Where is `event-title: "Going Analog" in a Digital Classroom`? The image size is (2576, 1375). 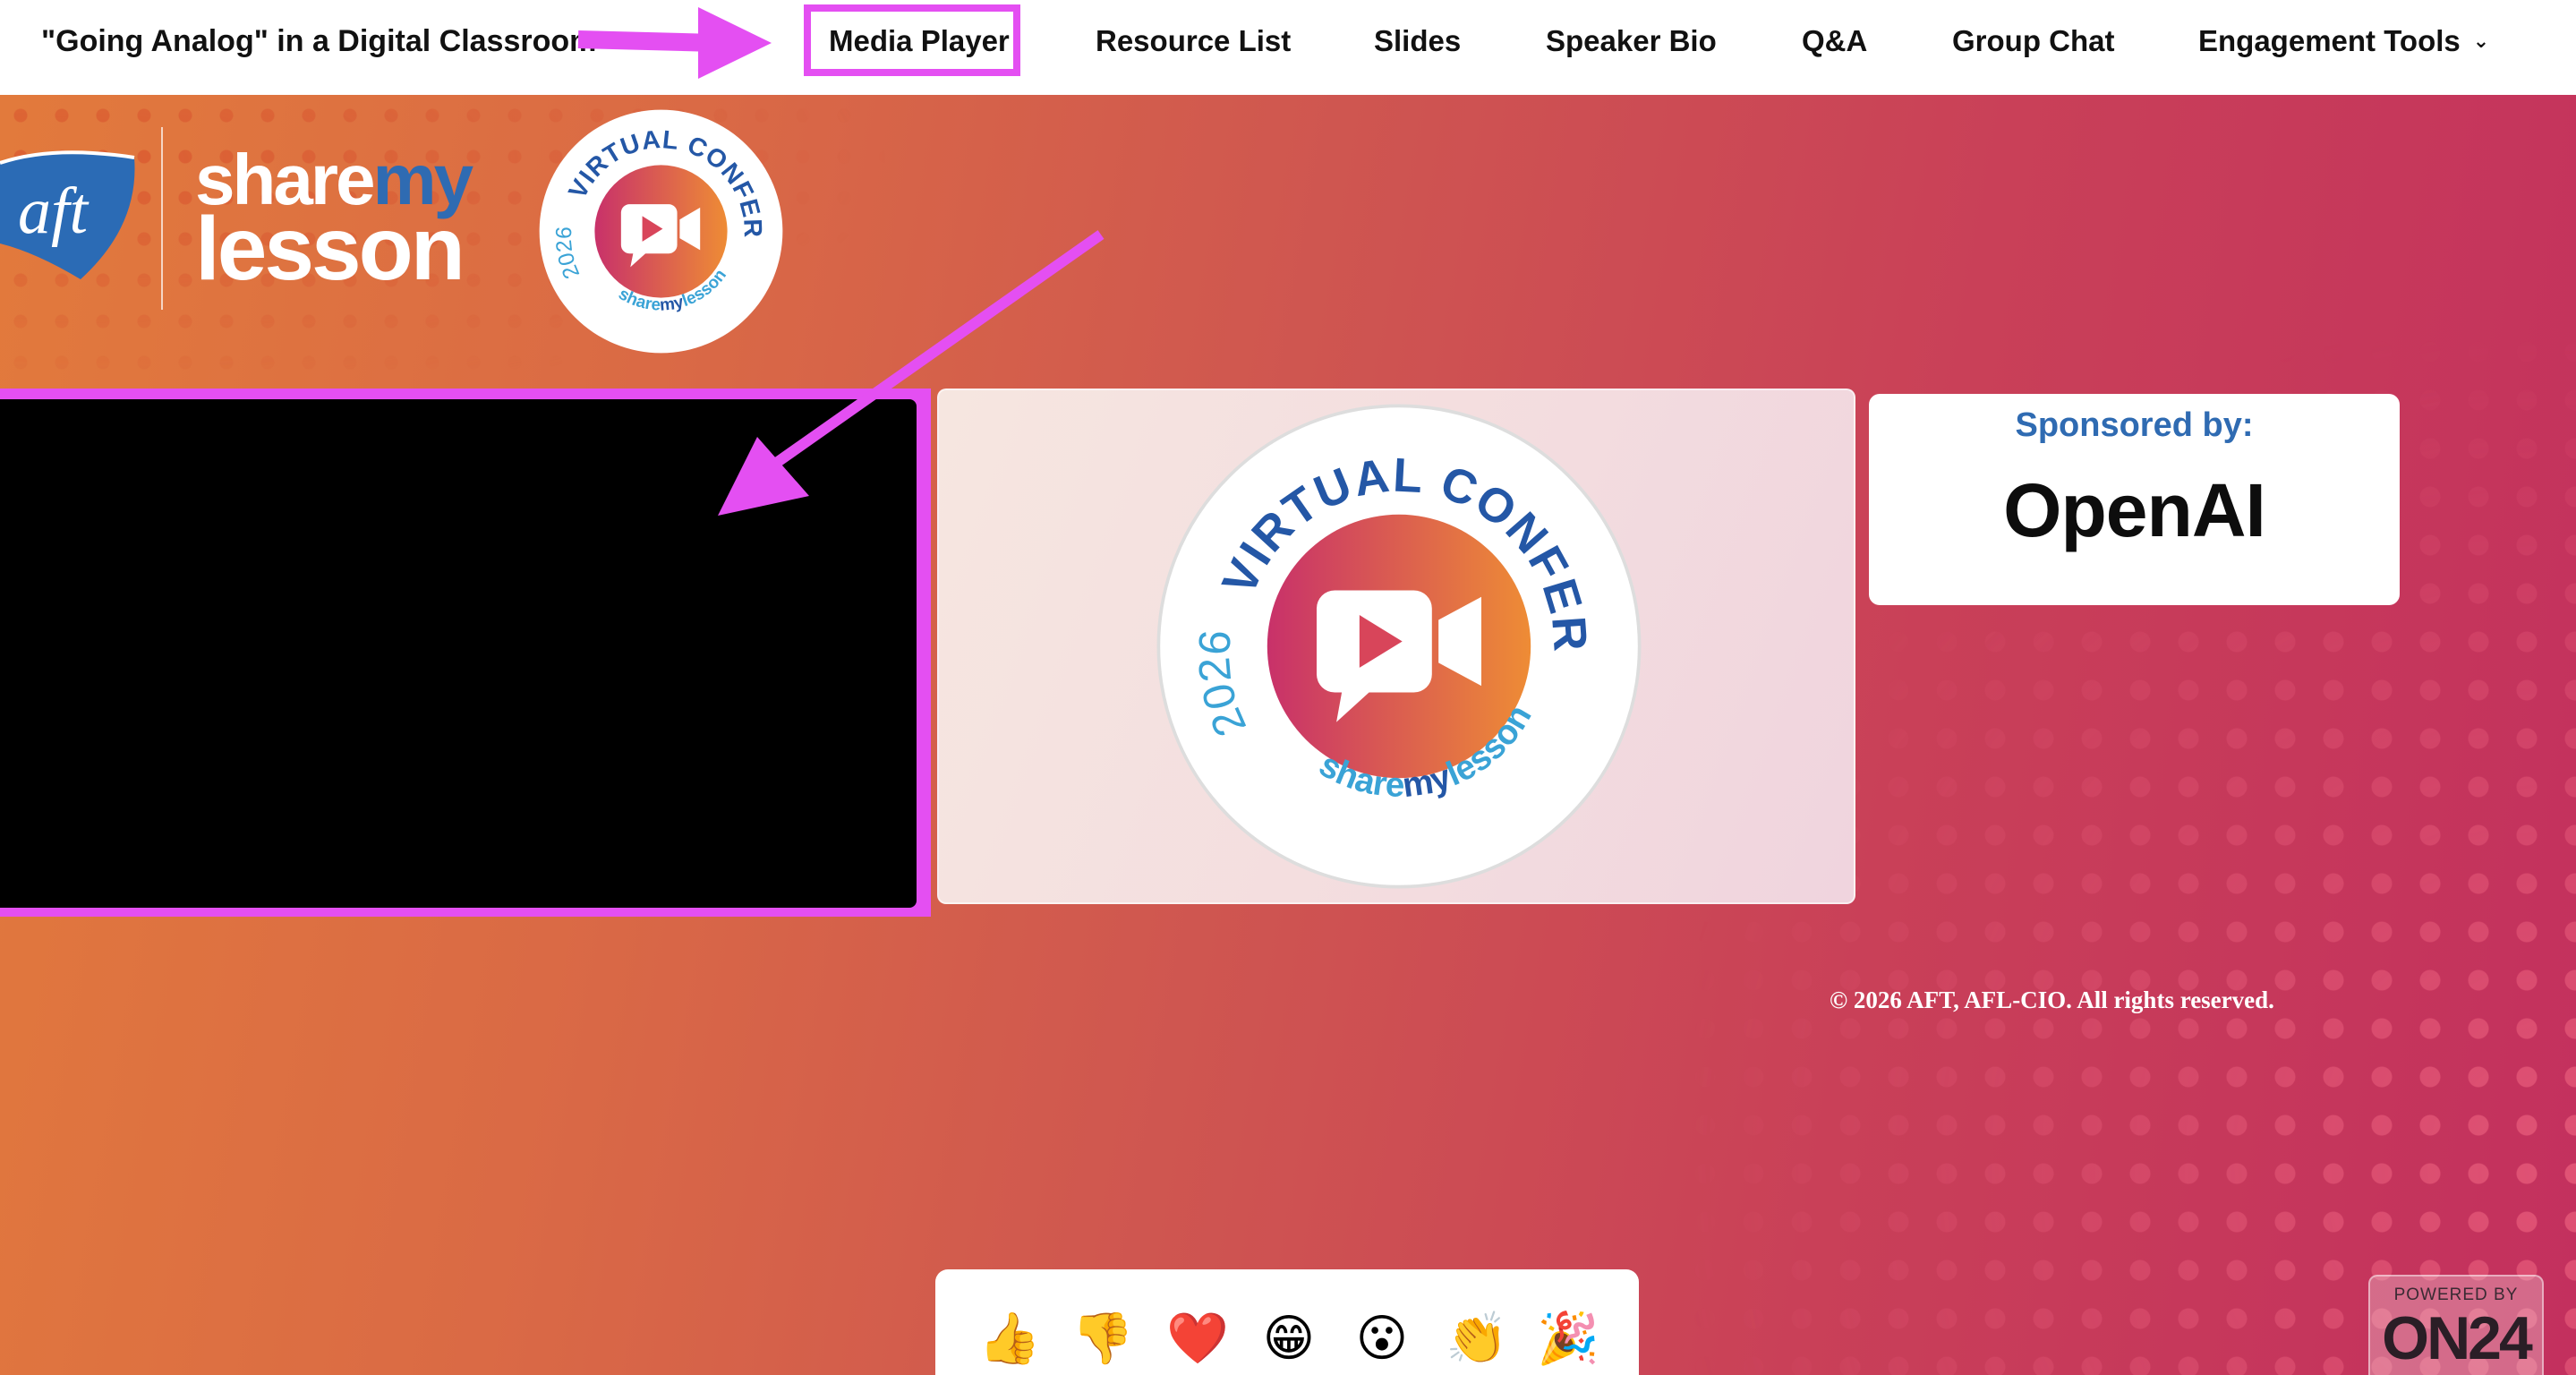
event-title: "Going Analog" in a Digital Classroom is located at coordinates (319, 41).